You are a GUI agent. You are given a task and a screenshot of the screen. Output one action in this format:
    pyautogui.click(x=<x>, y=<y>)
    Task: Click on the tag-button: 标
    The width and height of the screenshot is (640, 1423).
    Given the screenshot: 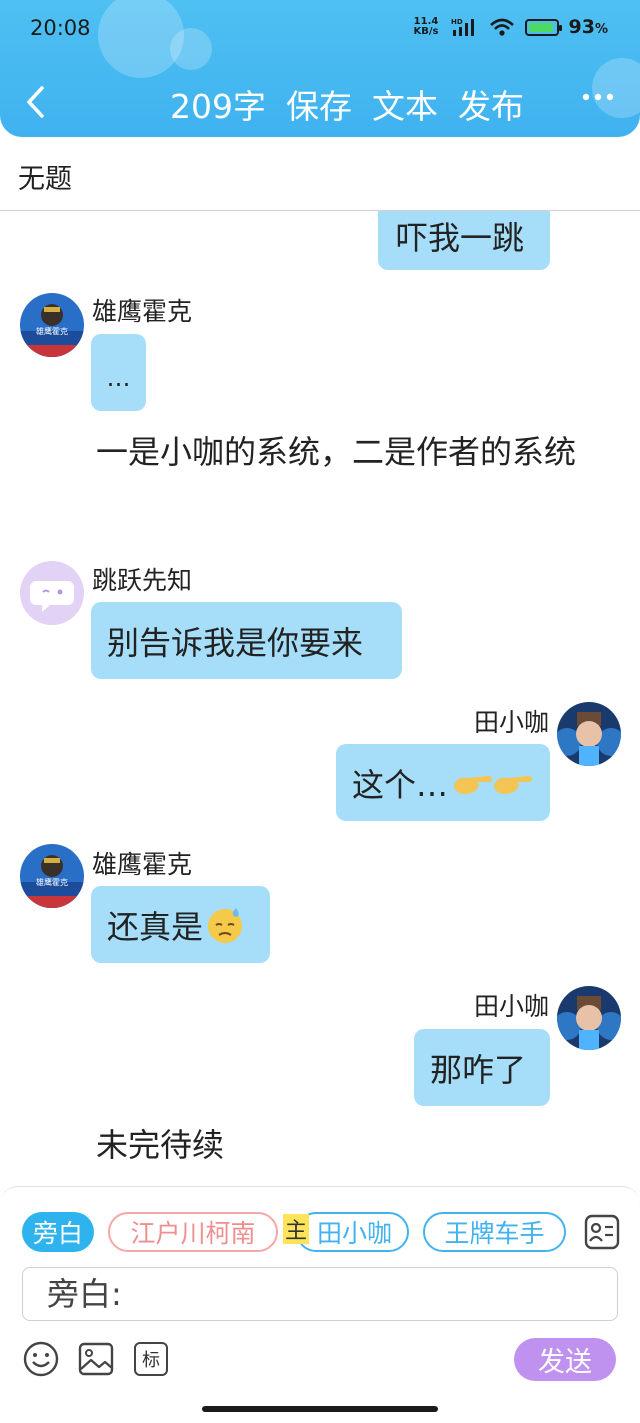 What is the action you would take?
    pyautogui.click(x=151, y=1359)
    